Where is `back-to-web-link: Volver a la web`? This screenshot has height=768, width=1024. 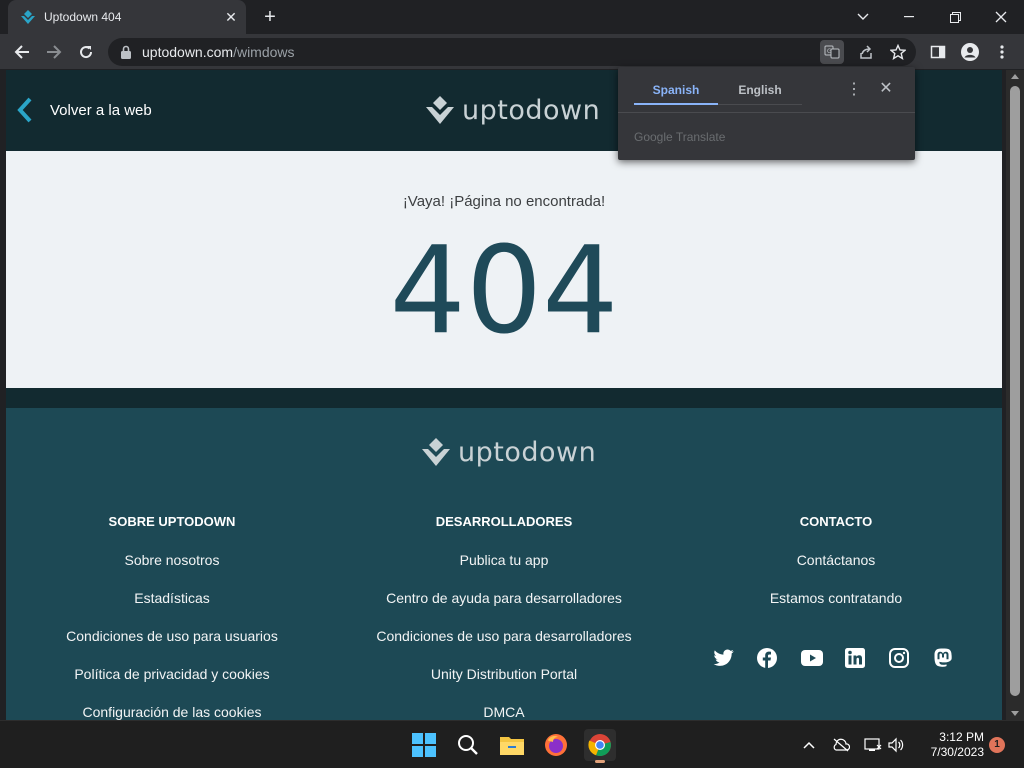
back-to-web-link: Volver a la web is located at coordinates (101, 110).